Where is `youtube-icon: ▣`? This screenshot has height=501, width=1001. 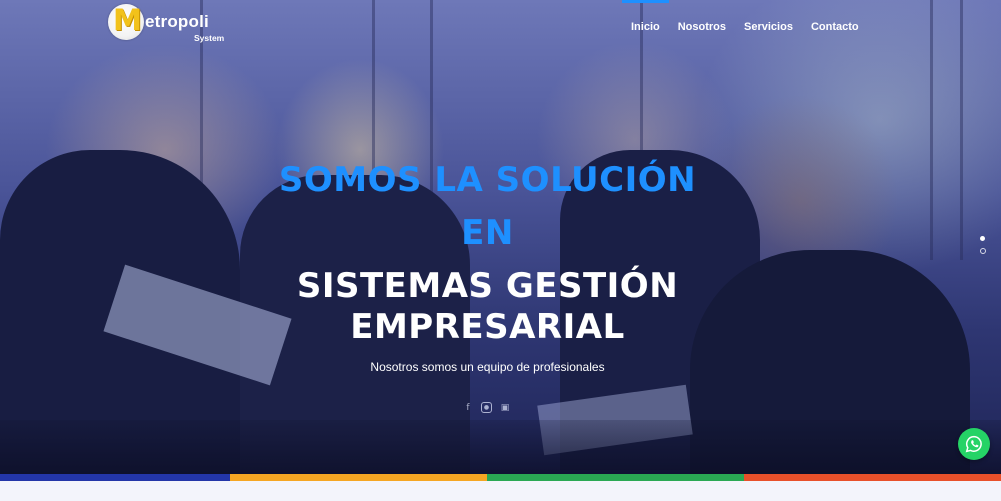
youtube-icon: ▣ is located at coordinates (505, 408).